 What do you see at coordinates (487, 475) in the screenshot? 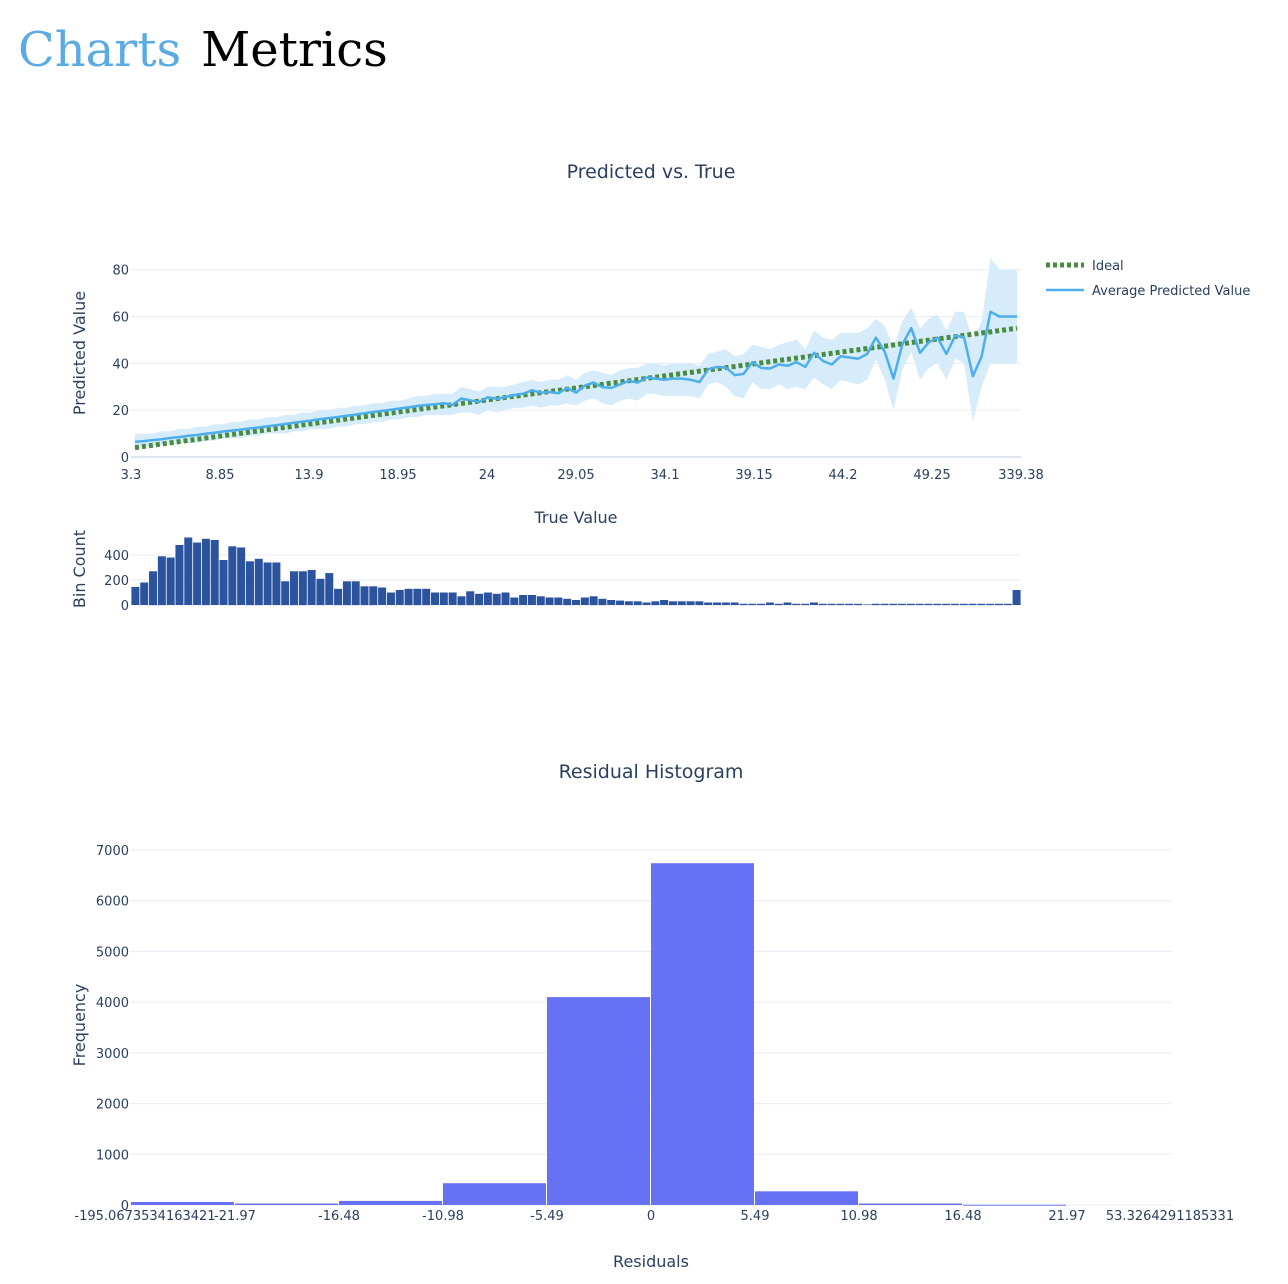
I see `pred-x-tick: 24` at bounding box center [487, 475].